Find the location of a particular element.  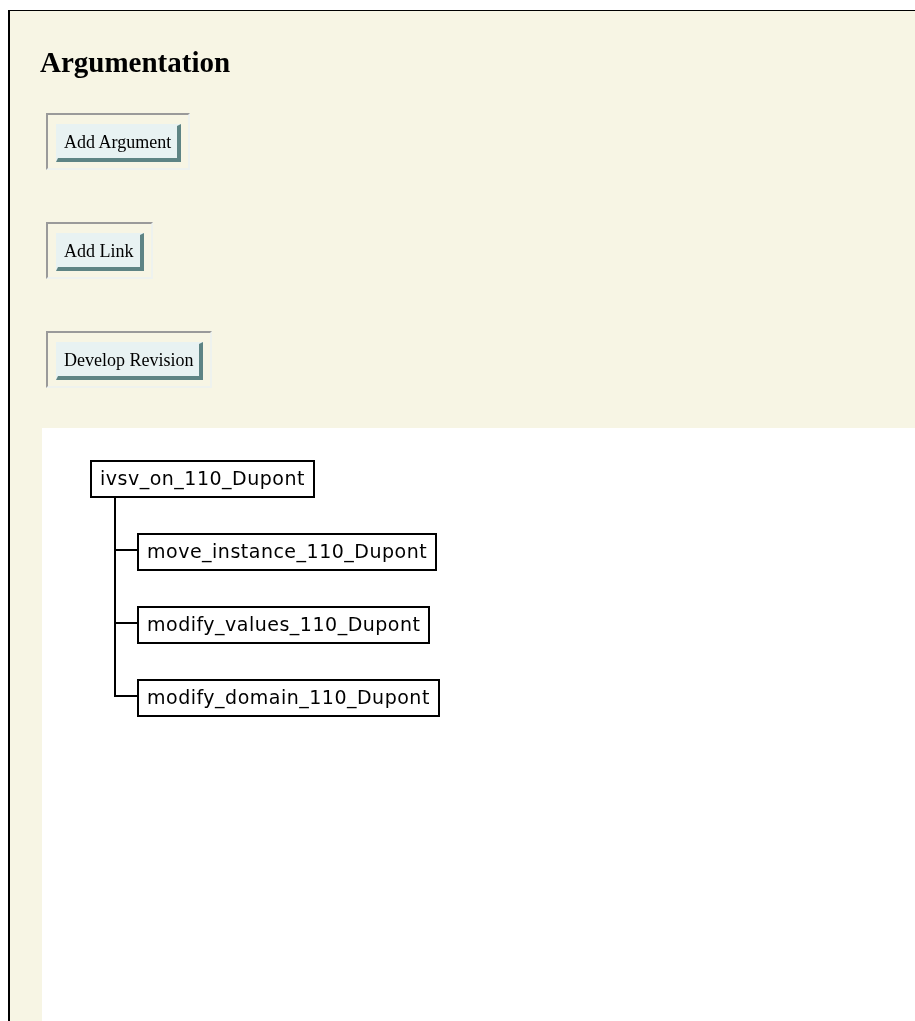

action-button: Develop Revision is located at coordinates (130, 361).